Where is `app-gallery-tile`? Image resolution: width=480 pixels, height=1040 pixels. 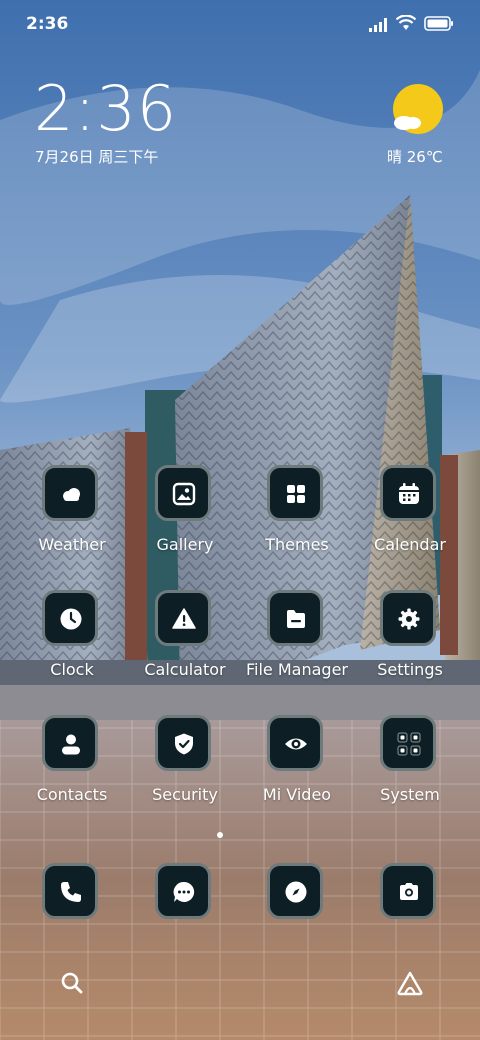 app-gallery-tile is located at coordinates (183, 493).